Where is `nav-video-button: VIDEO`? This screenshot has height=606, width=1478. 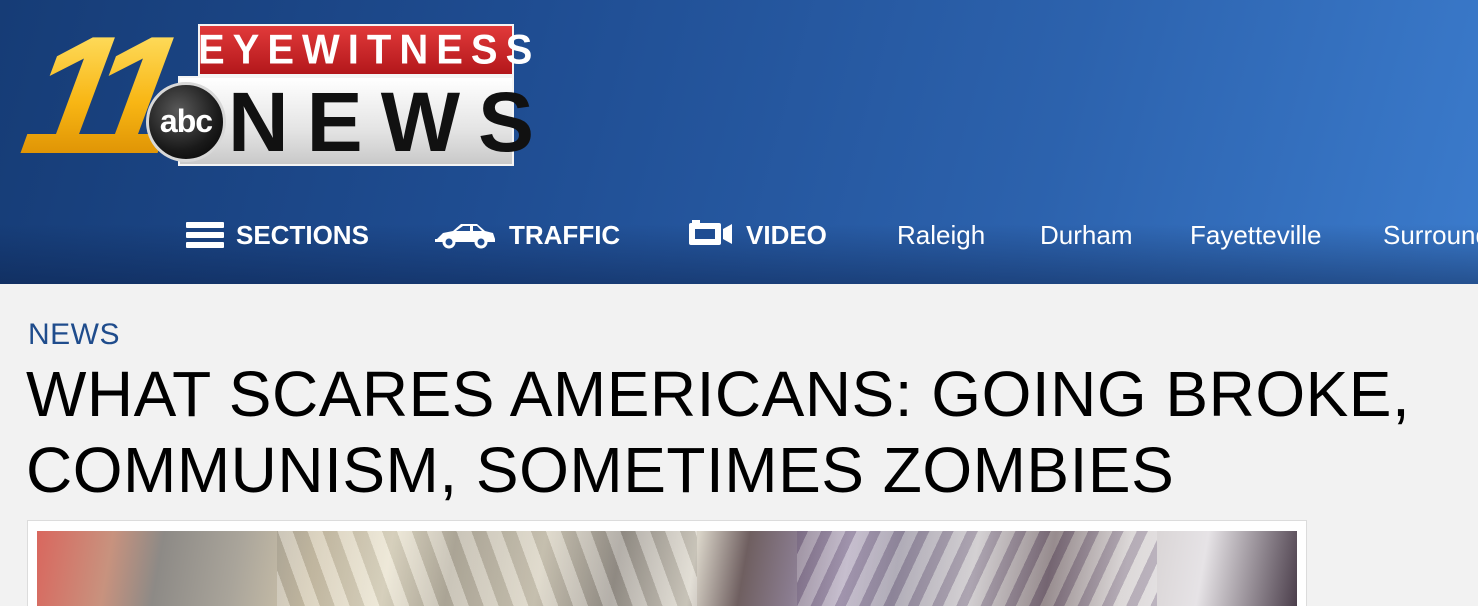
nav-video-button: VIDEO is located at coordinates (757, 235).